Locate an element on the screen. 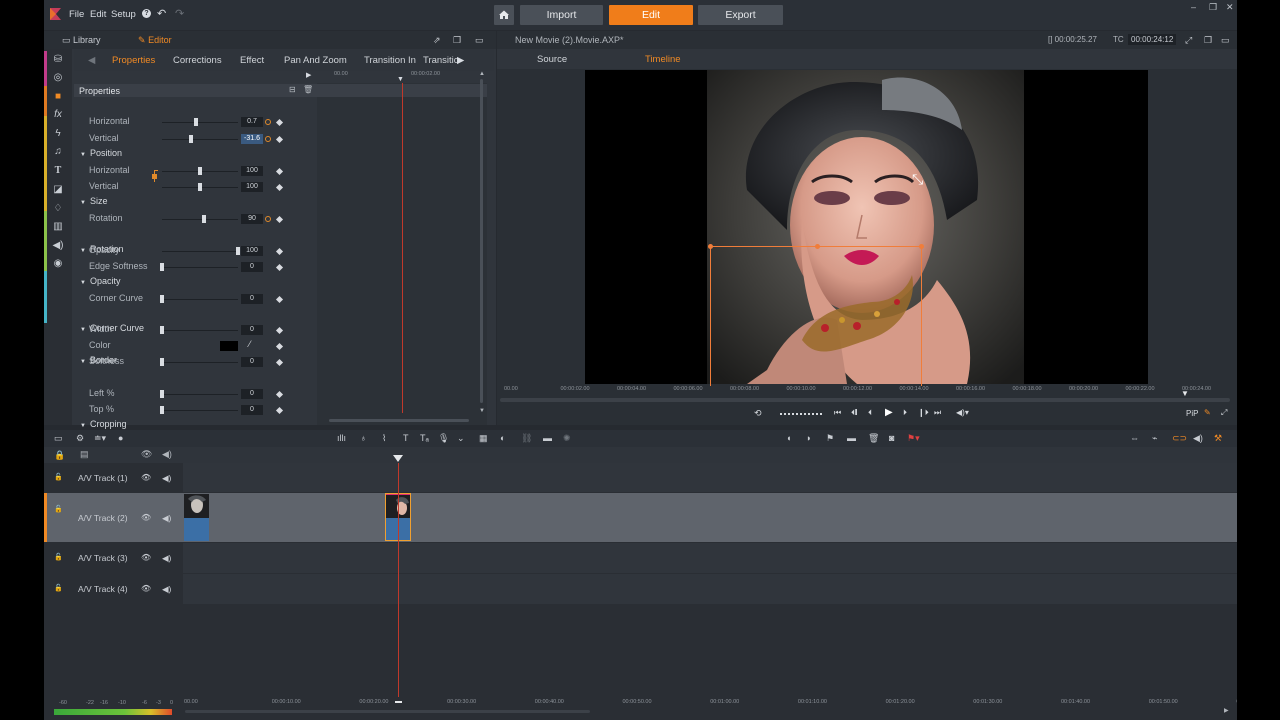  pip-label: PiP is located at coordinates (1192, 413).